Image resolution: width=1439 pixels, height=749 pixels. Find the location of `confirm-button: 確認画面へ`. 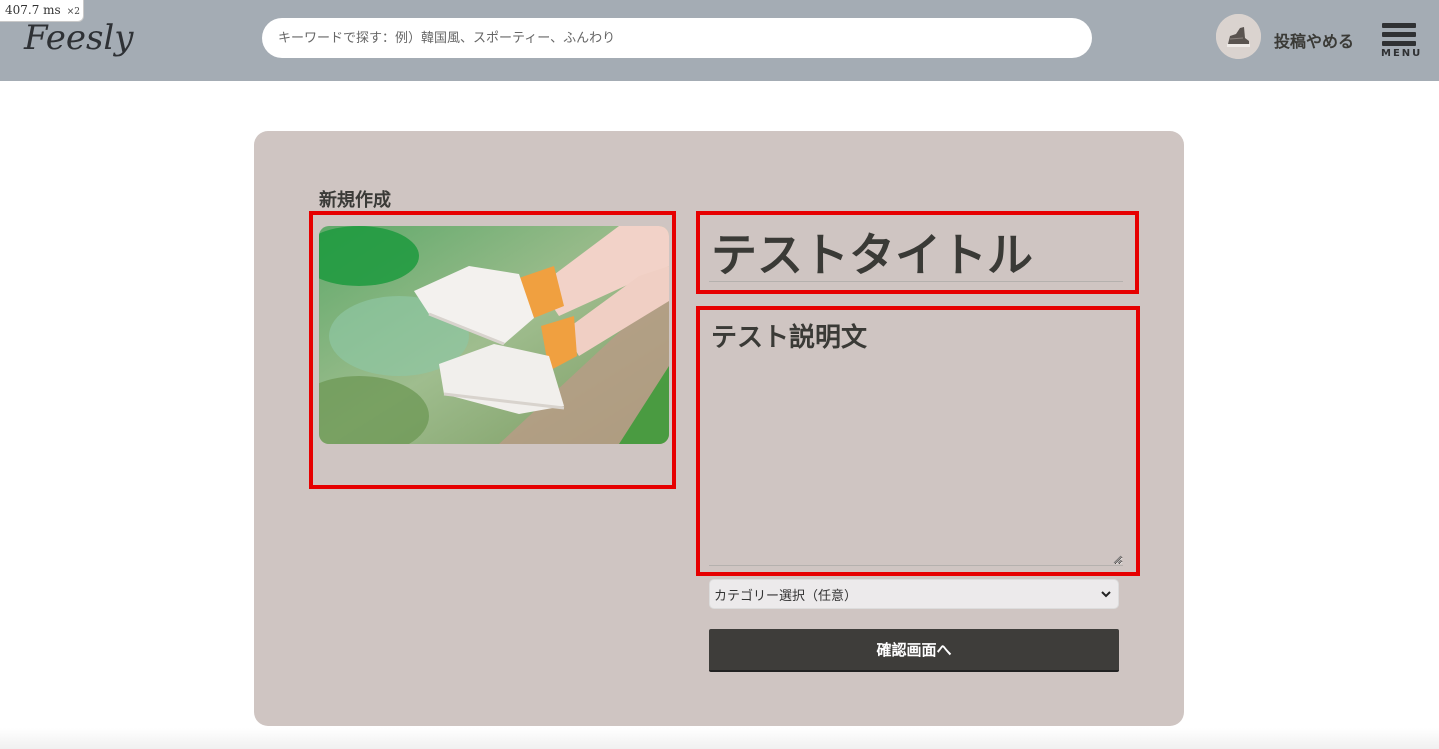

confirm-button: 確認画面へ is located at coordinates (914, 650).